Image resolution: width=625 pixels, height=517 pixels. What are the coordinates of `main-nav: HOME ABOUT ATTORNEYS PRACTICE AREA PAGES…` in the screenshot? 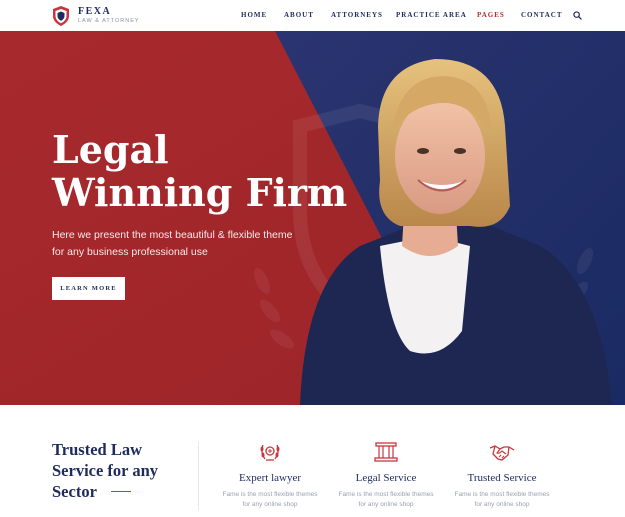 It's located at (312, 16).